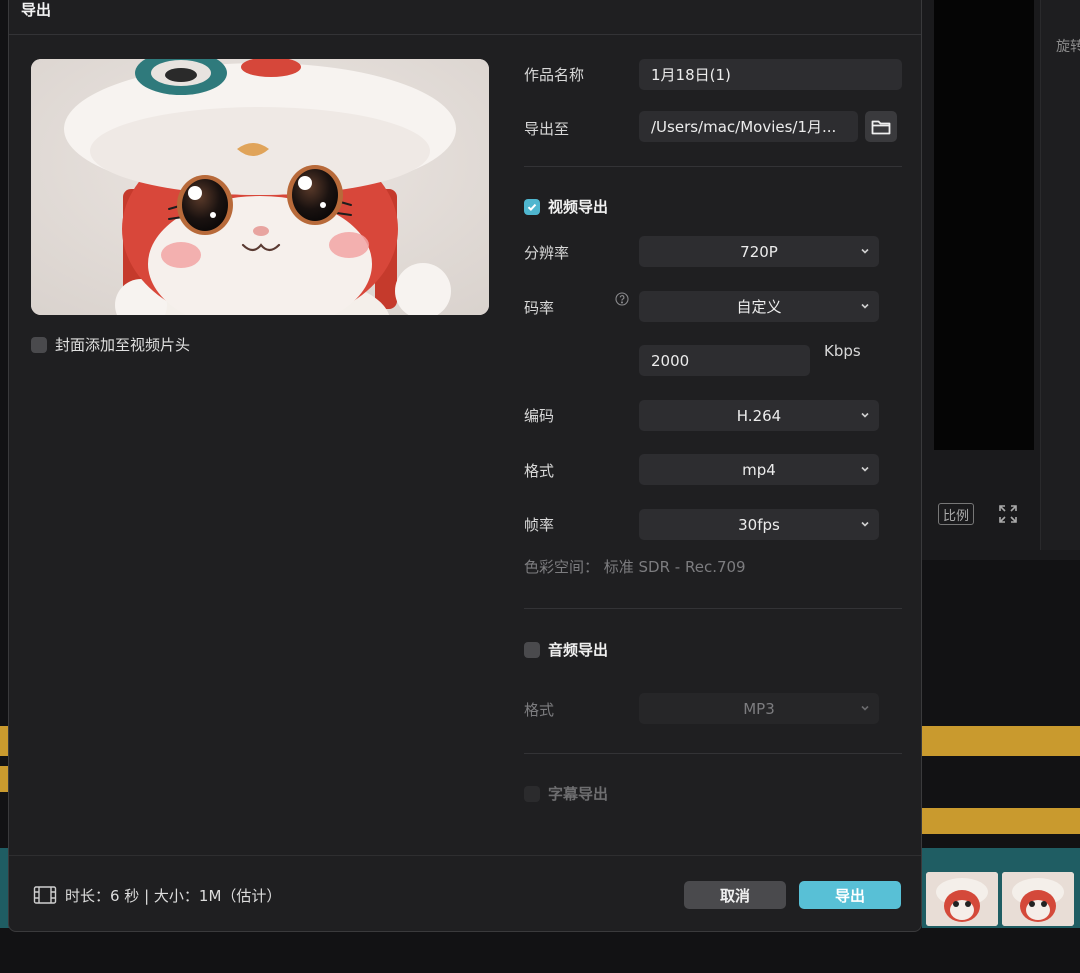 This screenshot has height=973, width=1080. I want to click on bitrate-label: 码率, so click(539, 308).